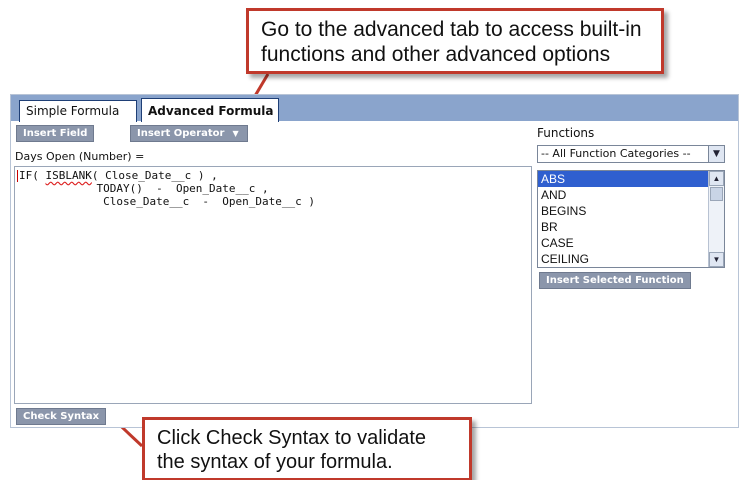  I want to click on function-category-select: -- All Function Categories -- ▼, so click(631, 154).